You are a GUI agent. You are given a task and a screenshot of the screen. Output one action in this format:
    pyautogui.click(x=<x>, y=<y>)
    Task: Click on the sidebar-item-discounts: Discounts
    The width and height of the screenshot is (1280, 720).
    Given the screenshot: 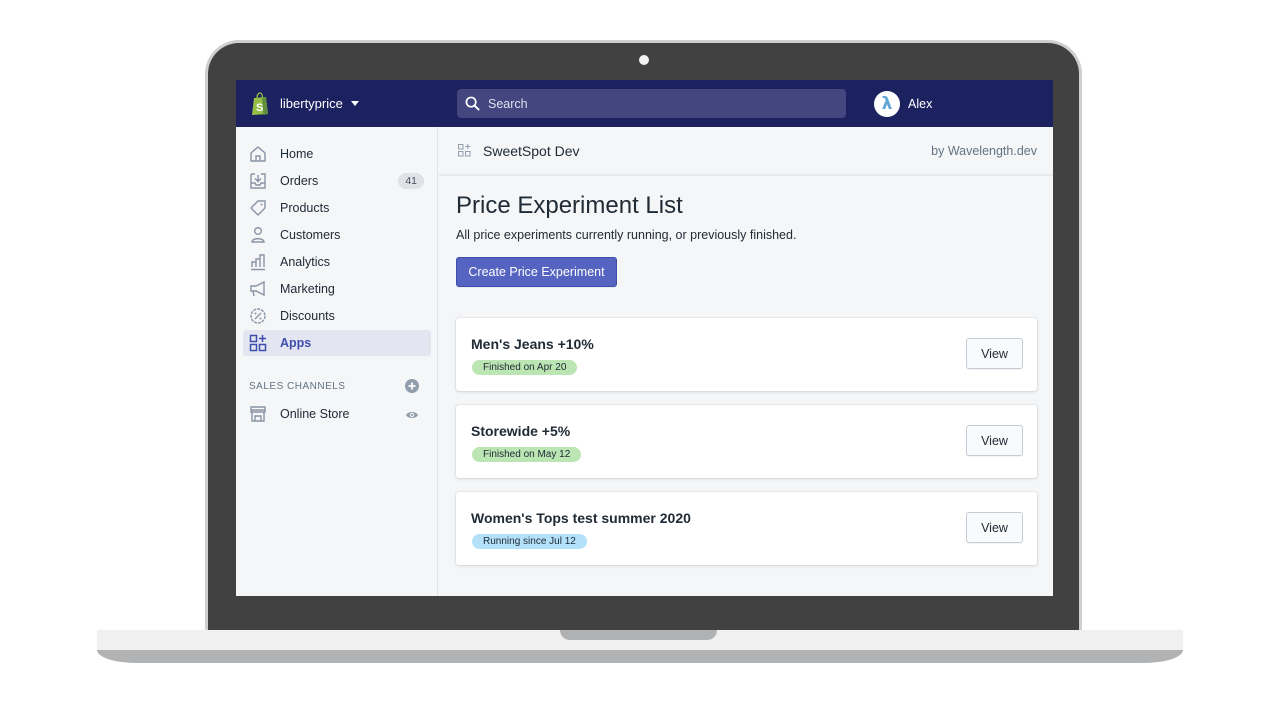 What is the action you would take?
    pyautogui.click(x=337, y=316)
    